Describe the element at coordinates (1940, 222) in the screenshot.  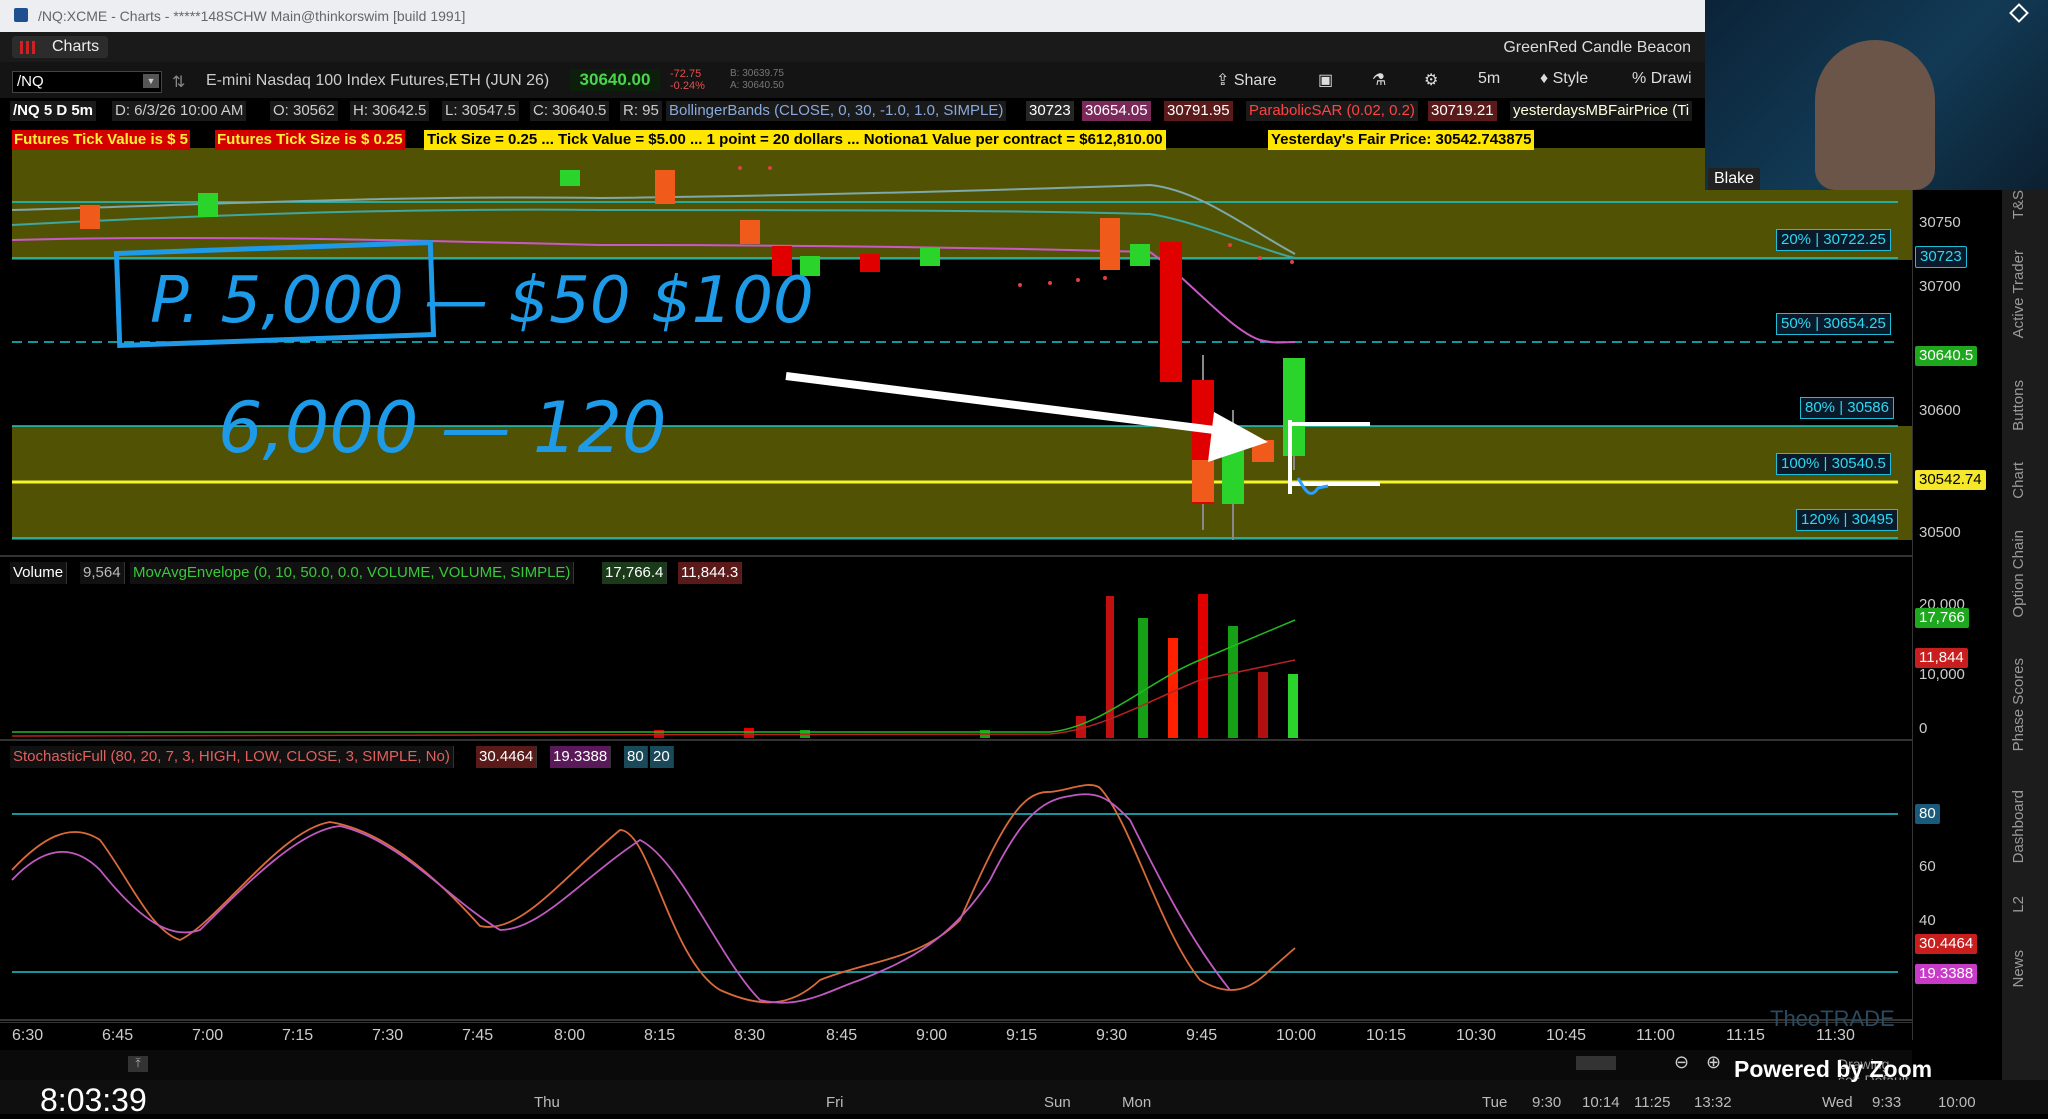
I see `price-tick: 30750` at that location.